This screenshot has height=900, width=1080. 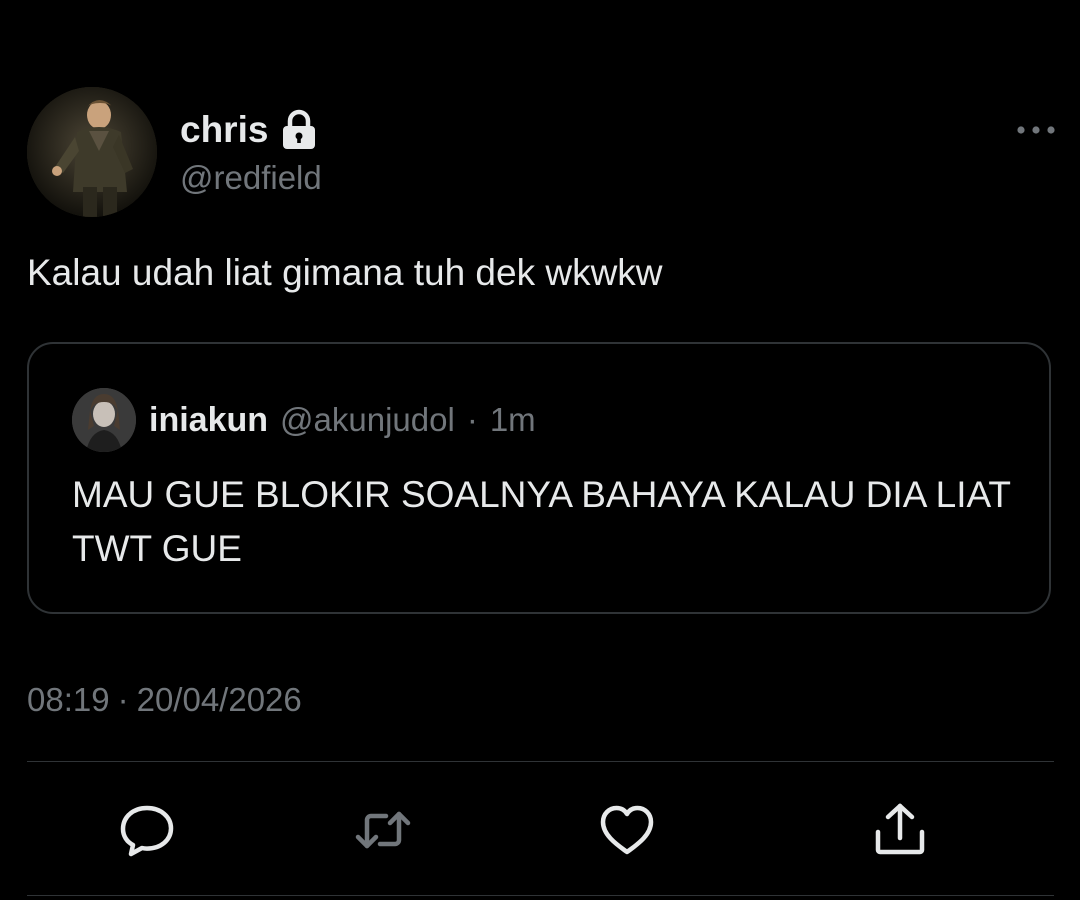 I want to click on retweet-icon, so click(x=383, y=830).